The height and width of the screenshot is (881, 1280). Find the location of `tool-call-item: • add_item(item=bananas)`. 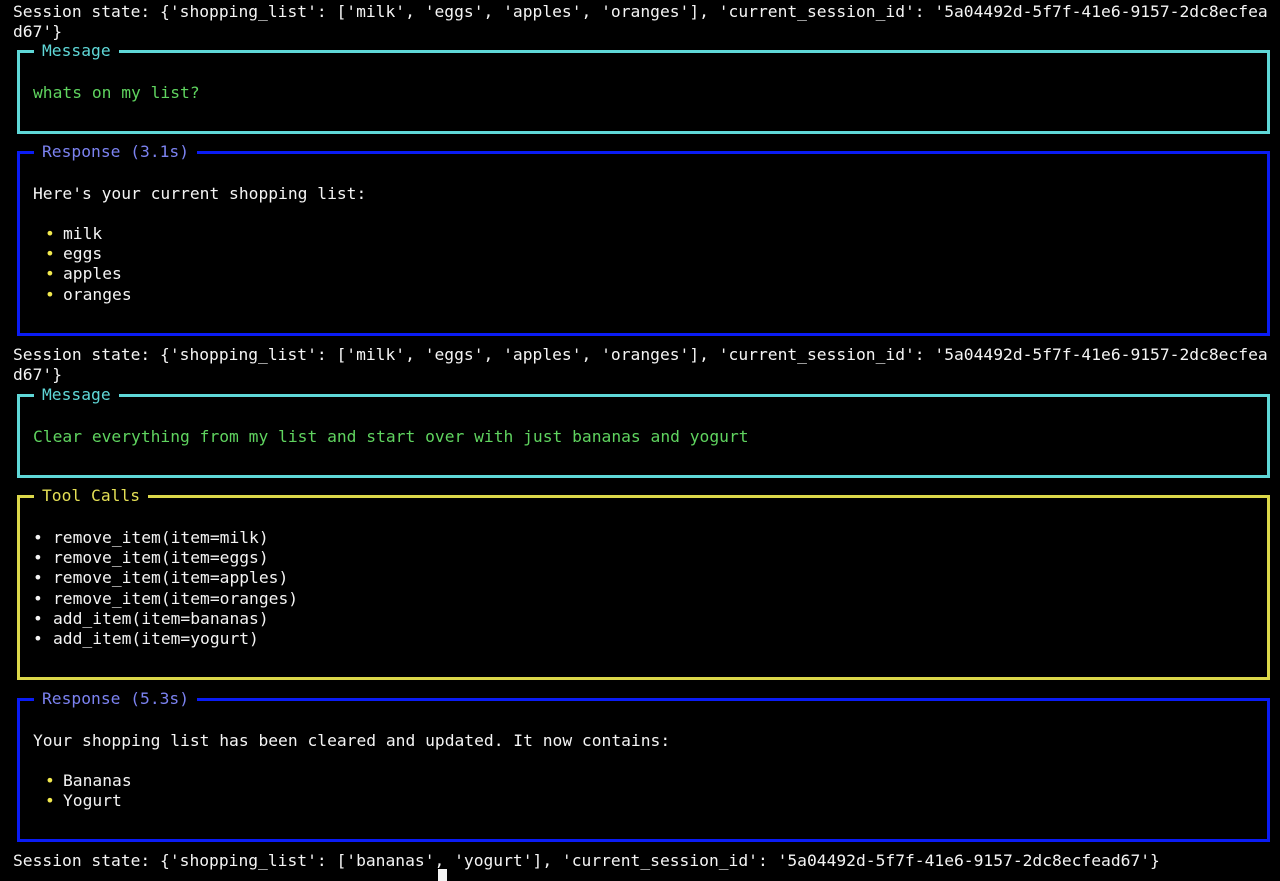

tool-call-item: • add_item(item=bananas) is located at coordinates (165, 619).